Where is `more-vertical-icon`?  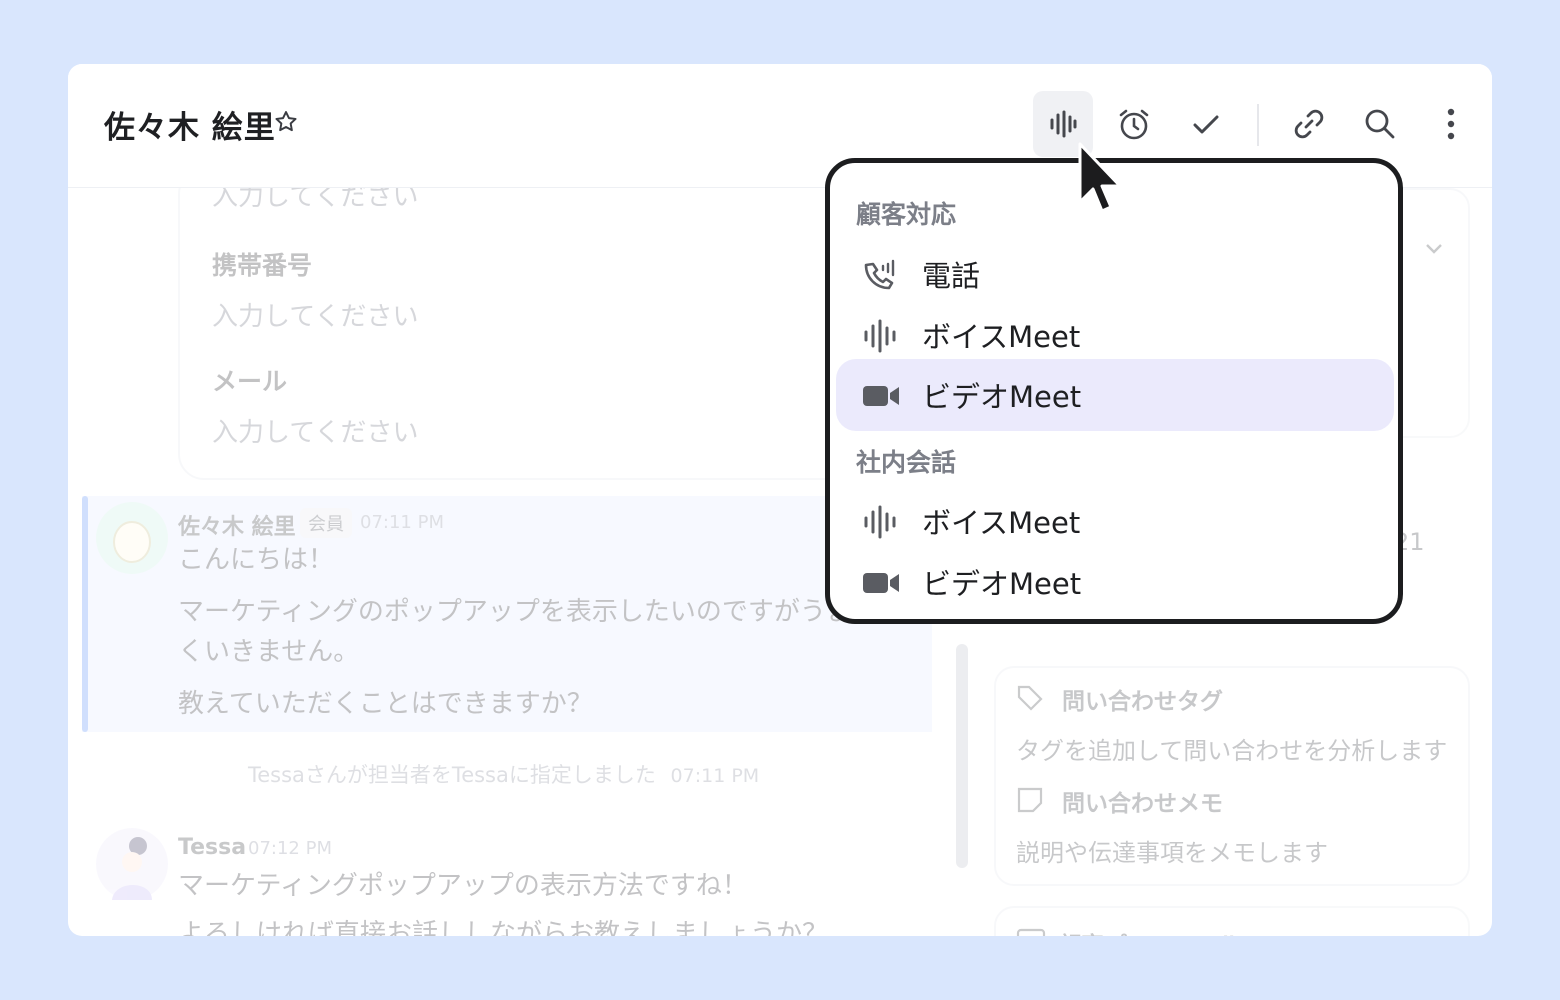
more-vertical-icon is located at coordinates (1451, 124).